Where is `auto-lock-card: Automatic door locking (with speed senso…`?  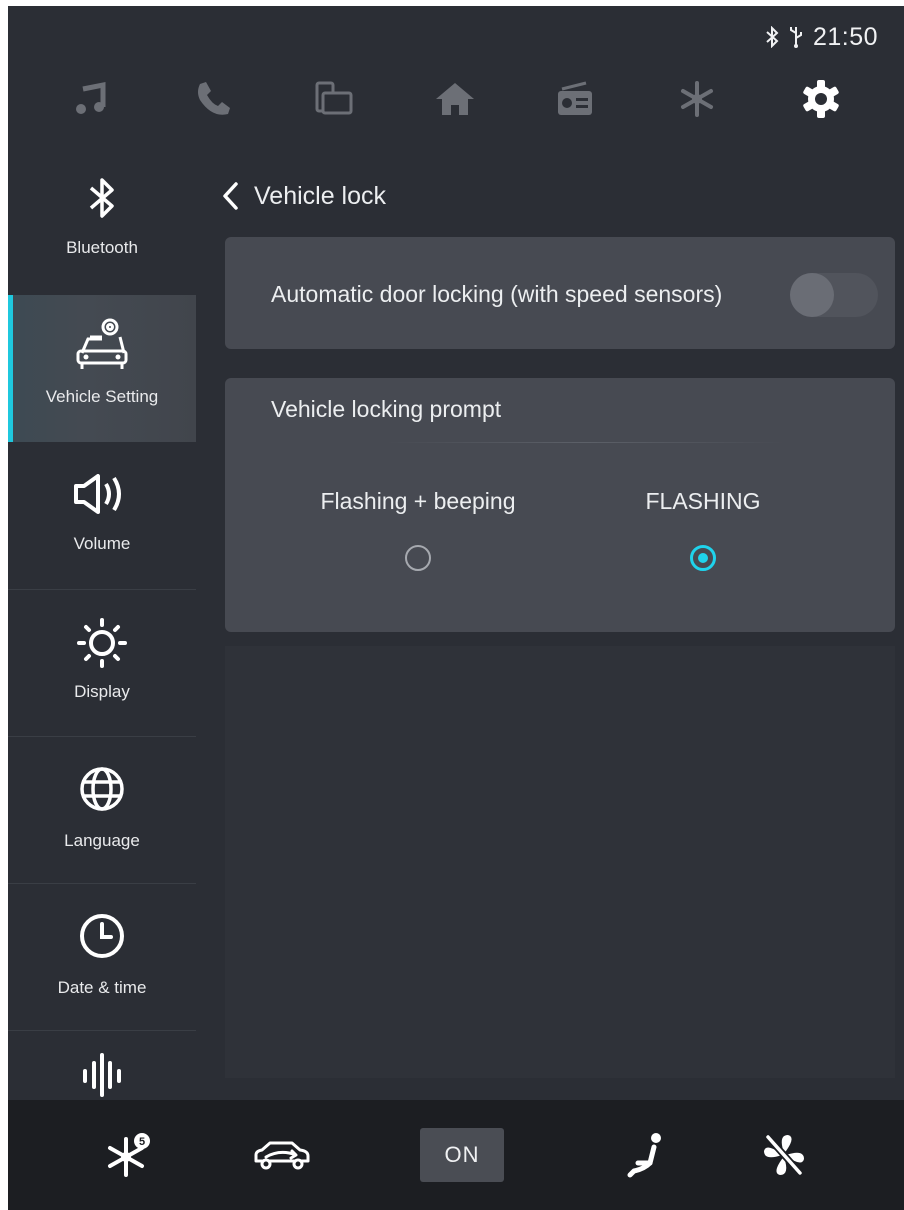 auto-lock-card: Automatic door locking (with speed senso… is located at coordinates (560, 293).